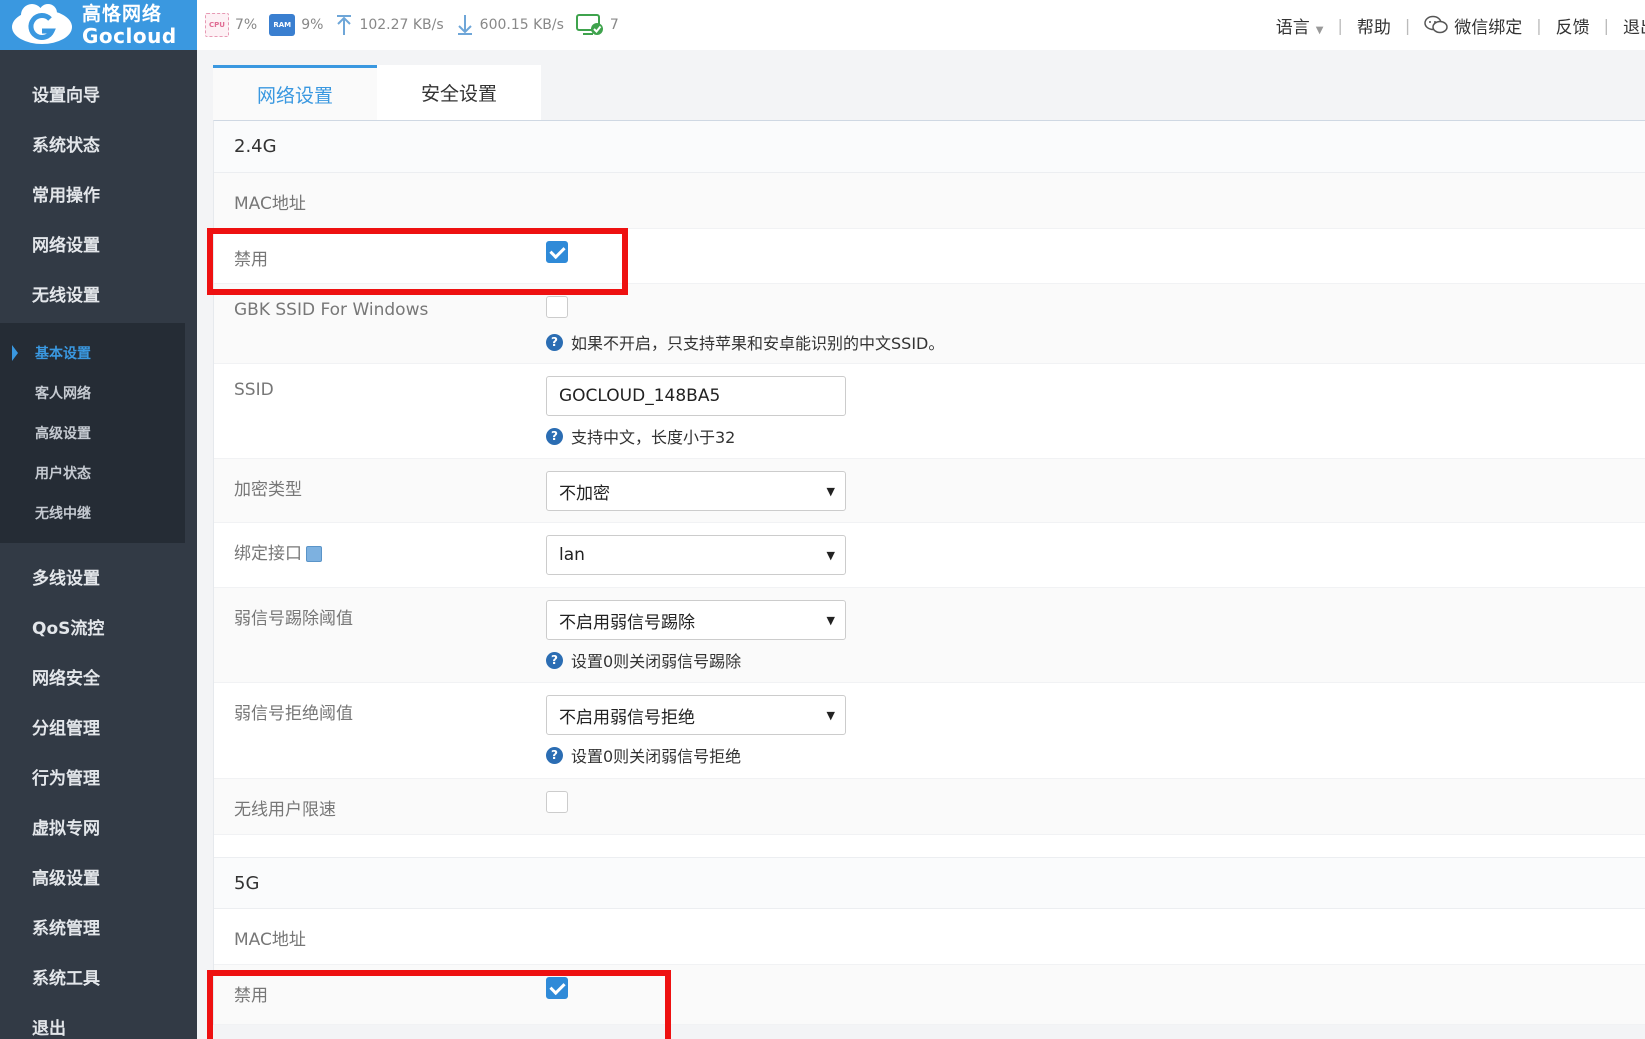 This screenshot has width=1645, height=1039. I want to click on upload-value: 102.27 KB/s, so click(401, 25).